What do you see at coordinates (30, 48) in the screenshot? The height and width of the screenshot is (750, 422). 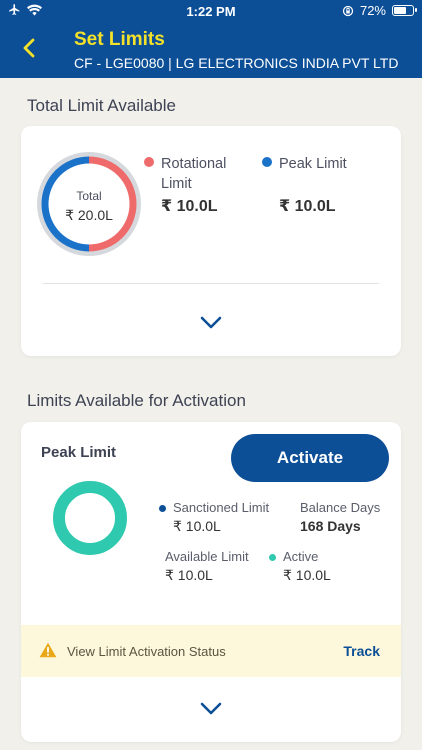 I see `back-arrow-icon` at bounding box center [30, 48].